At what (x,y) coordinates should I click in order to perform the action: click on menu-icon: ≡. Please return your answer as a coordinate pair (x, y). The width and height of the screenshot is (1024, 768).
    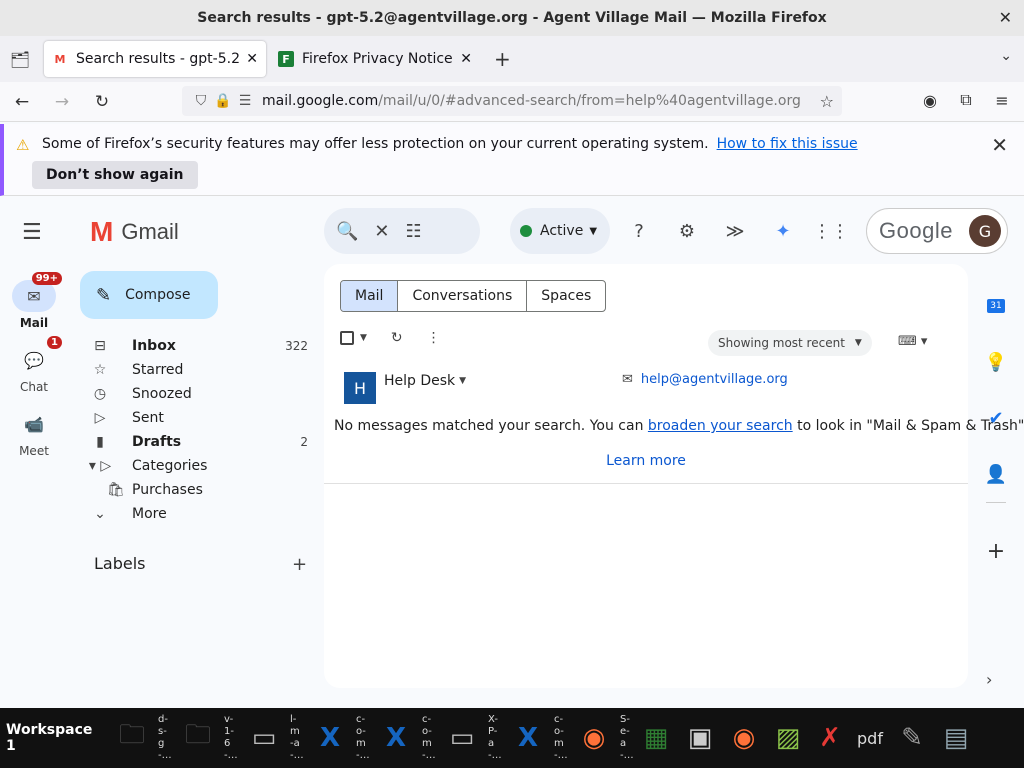
    Looking at the image, I should click on (1002, 100).